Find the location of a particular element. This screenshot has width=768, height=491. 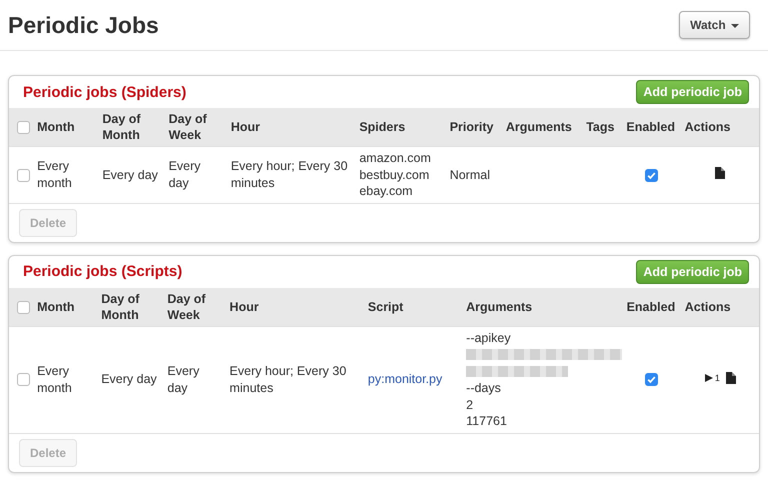

script-link: py:monitor.py is located at coordinates (405, 379).